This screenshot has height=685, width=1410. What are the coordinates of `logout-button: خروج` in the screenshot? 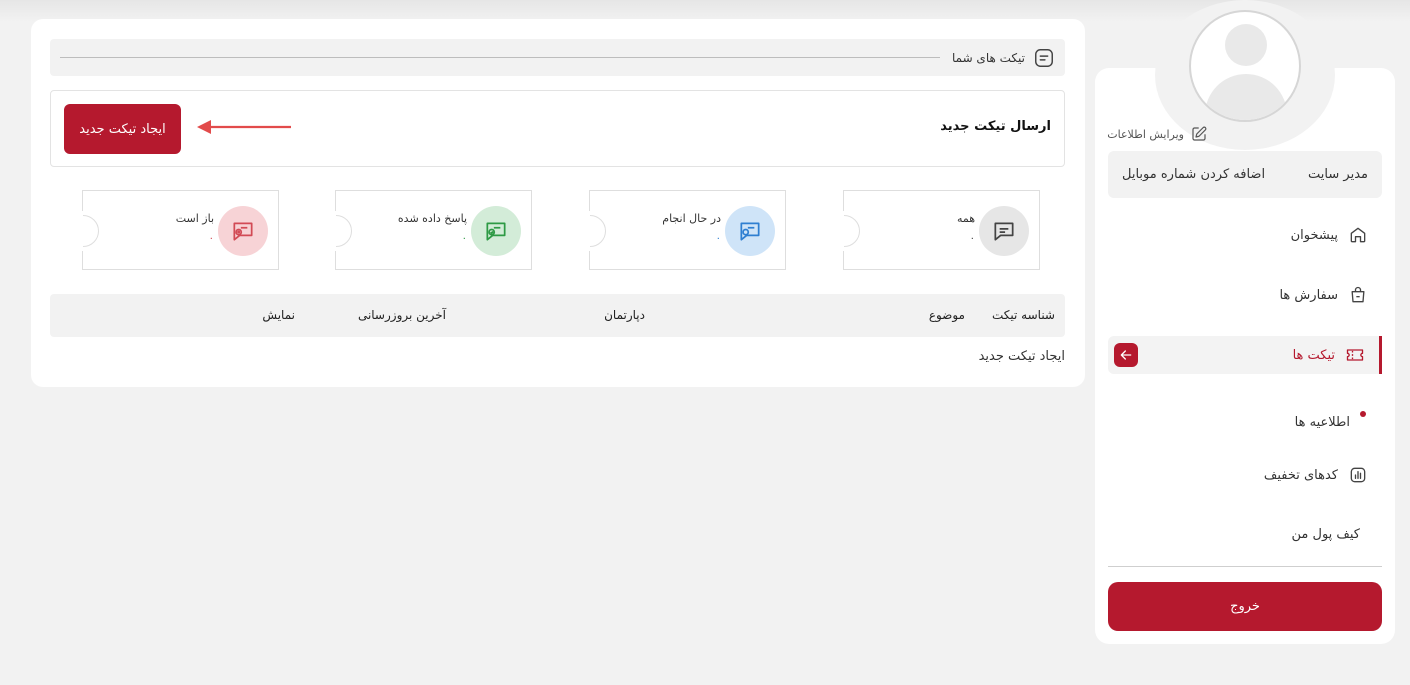 It's located at (1245, 606).